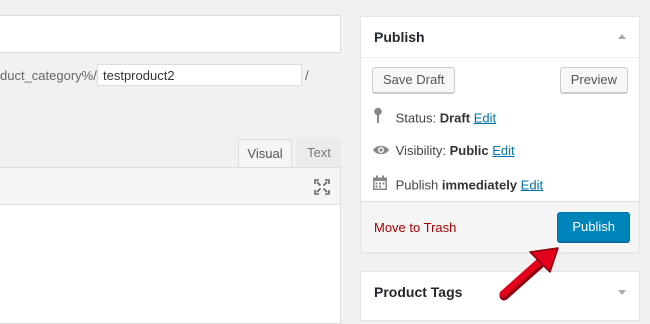 The width and height of the screenshot is (650, 324). Describe the element at coordinates (265, 153) in the screenshot. I see `tab-visual: Visual` at that location.